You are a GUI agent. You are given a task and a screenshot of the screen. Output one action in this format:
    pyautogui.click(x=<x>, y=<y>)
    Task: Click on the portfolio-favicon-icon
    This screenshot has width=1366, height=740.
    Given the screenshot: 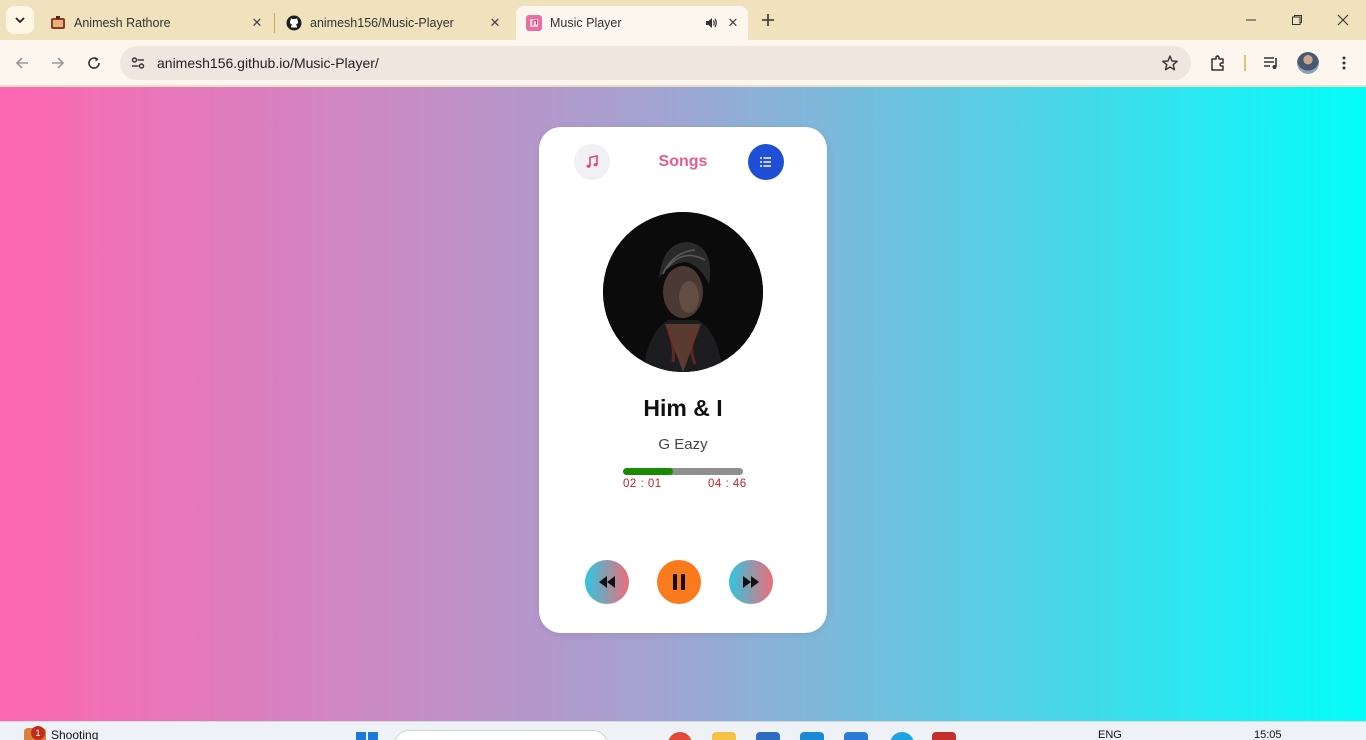 What is the action you would take?
    pyautogui.click(x=58, y=23)
    